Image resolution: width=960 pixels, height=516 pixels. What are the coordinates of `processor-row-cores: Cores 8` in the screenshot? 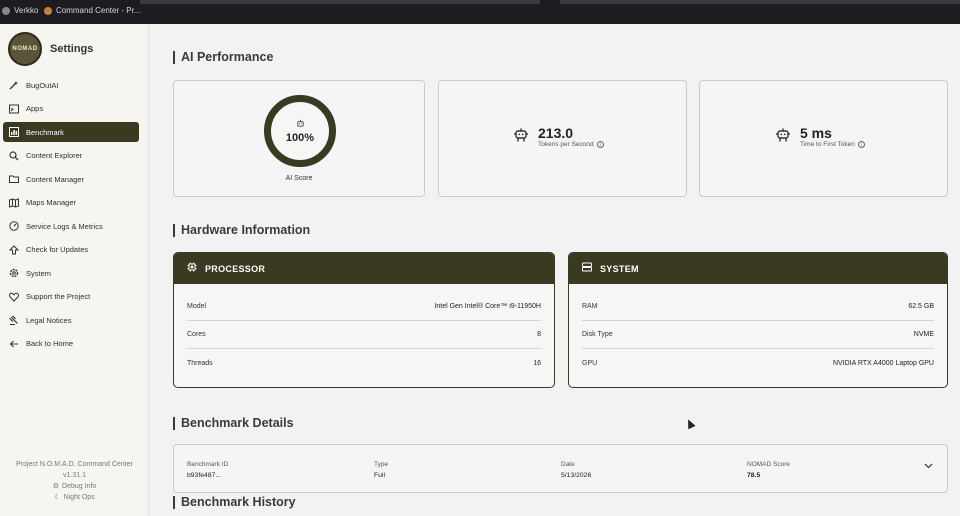 It's located at (364, 335).